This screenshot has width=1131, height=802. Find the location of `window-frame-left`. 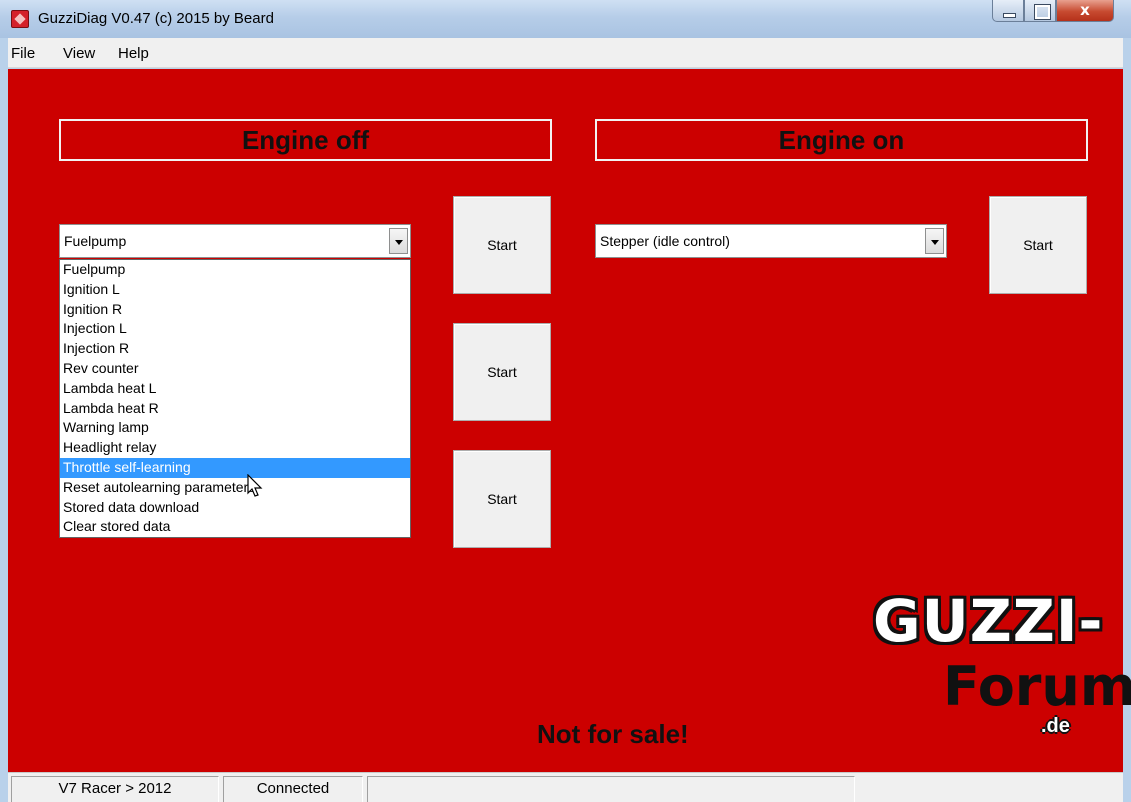

window-frame-left is located at coordinates (4, 420).